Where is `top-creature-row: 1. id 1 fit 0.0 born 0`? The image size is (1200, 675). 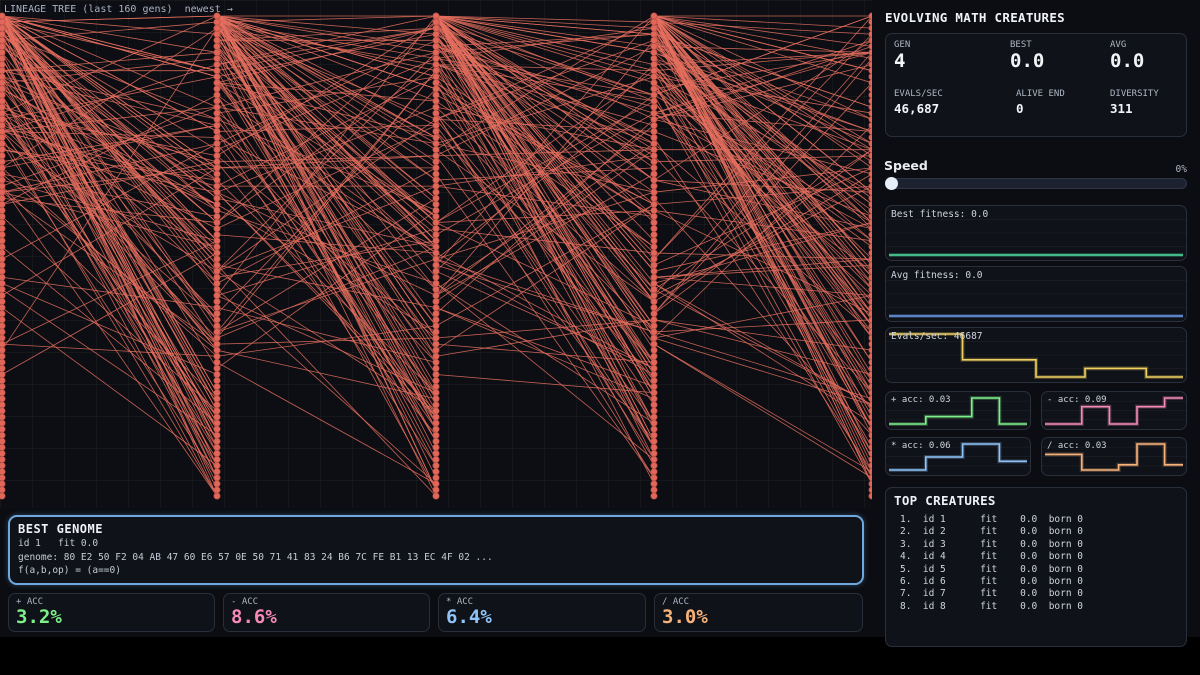
top-creature-row: 1. id 1 fit 0.0 born 0 is located at coordinates (991, 520).